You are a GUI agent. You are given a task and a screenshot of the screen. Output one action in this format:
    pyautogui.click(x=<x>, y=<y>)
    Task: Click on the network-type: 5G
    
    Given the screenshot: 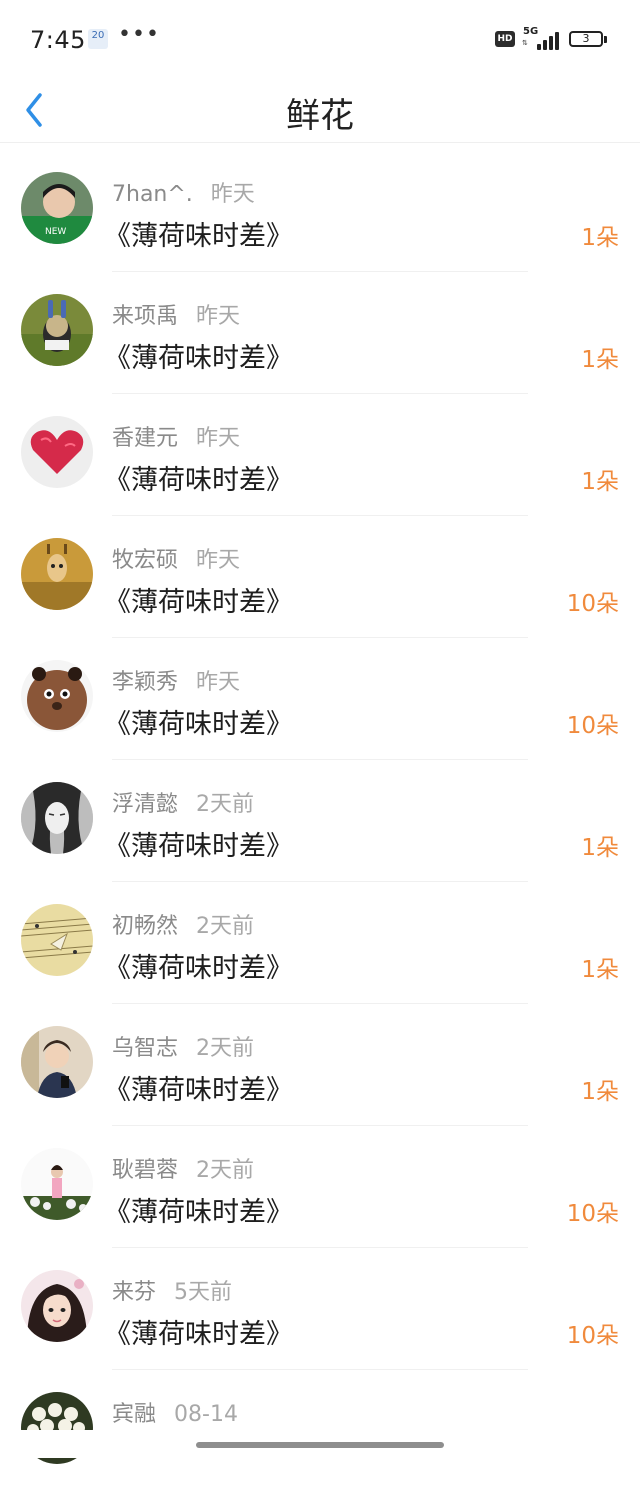 What is the action you would take?
    pyautogui.click(x=531, y=31)
    